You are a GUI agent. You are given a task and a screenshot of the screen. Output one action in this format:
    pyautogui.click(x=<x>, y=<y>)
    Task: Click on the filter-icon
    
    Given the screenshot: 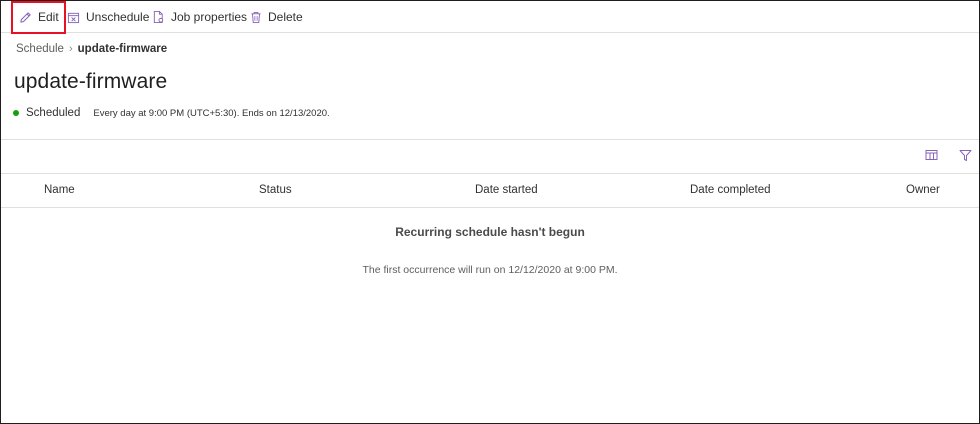 What is the action you would take?
    pyautogui.click(x=965, y=158)
    